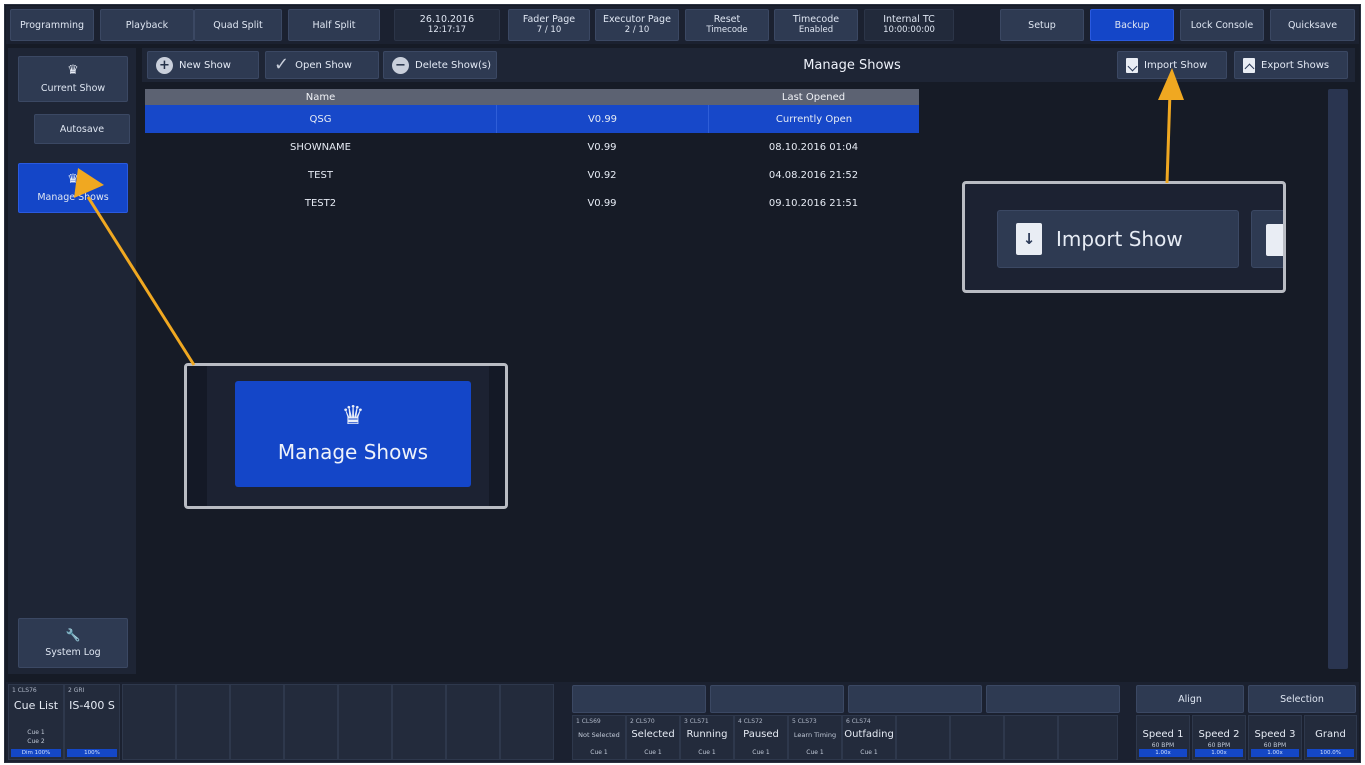  I want to click on playback-executor-6: 6 CLS74 Outfading Cue 1, so click(869, 737).